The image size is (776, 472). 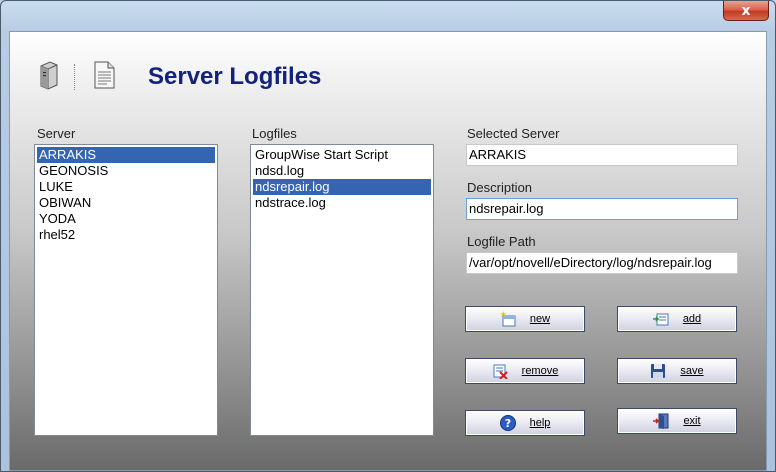 I want to click on add-button: add, so click(x=677, y=319).